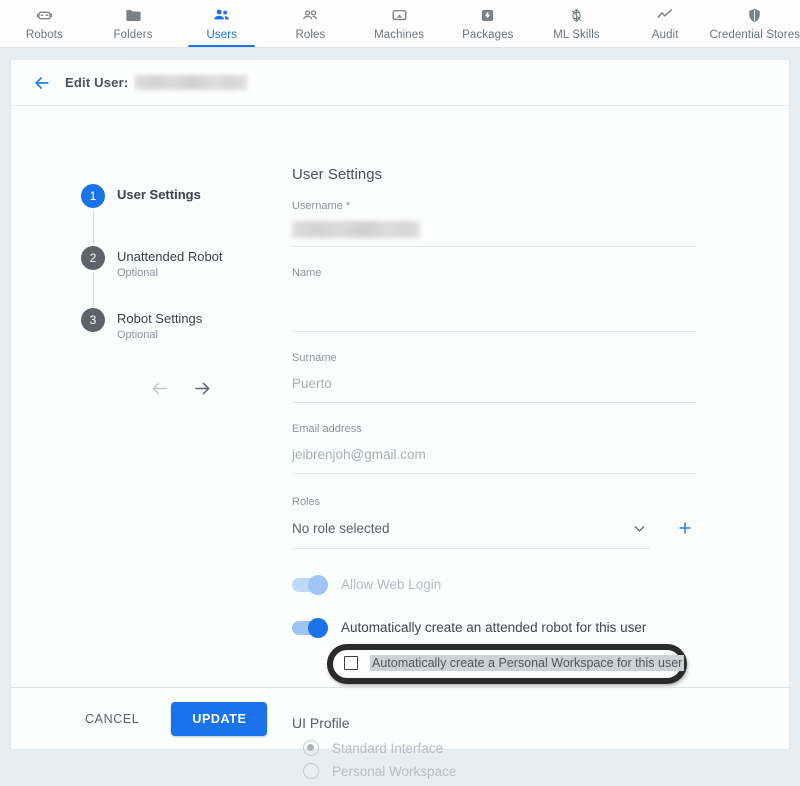  I want to click on nav-tab-machines: Machines, so click(399, 23).